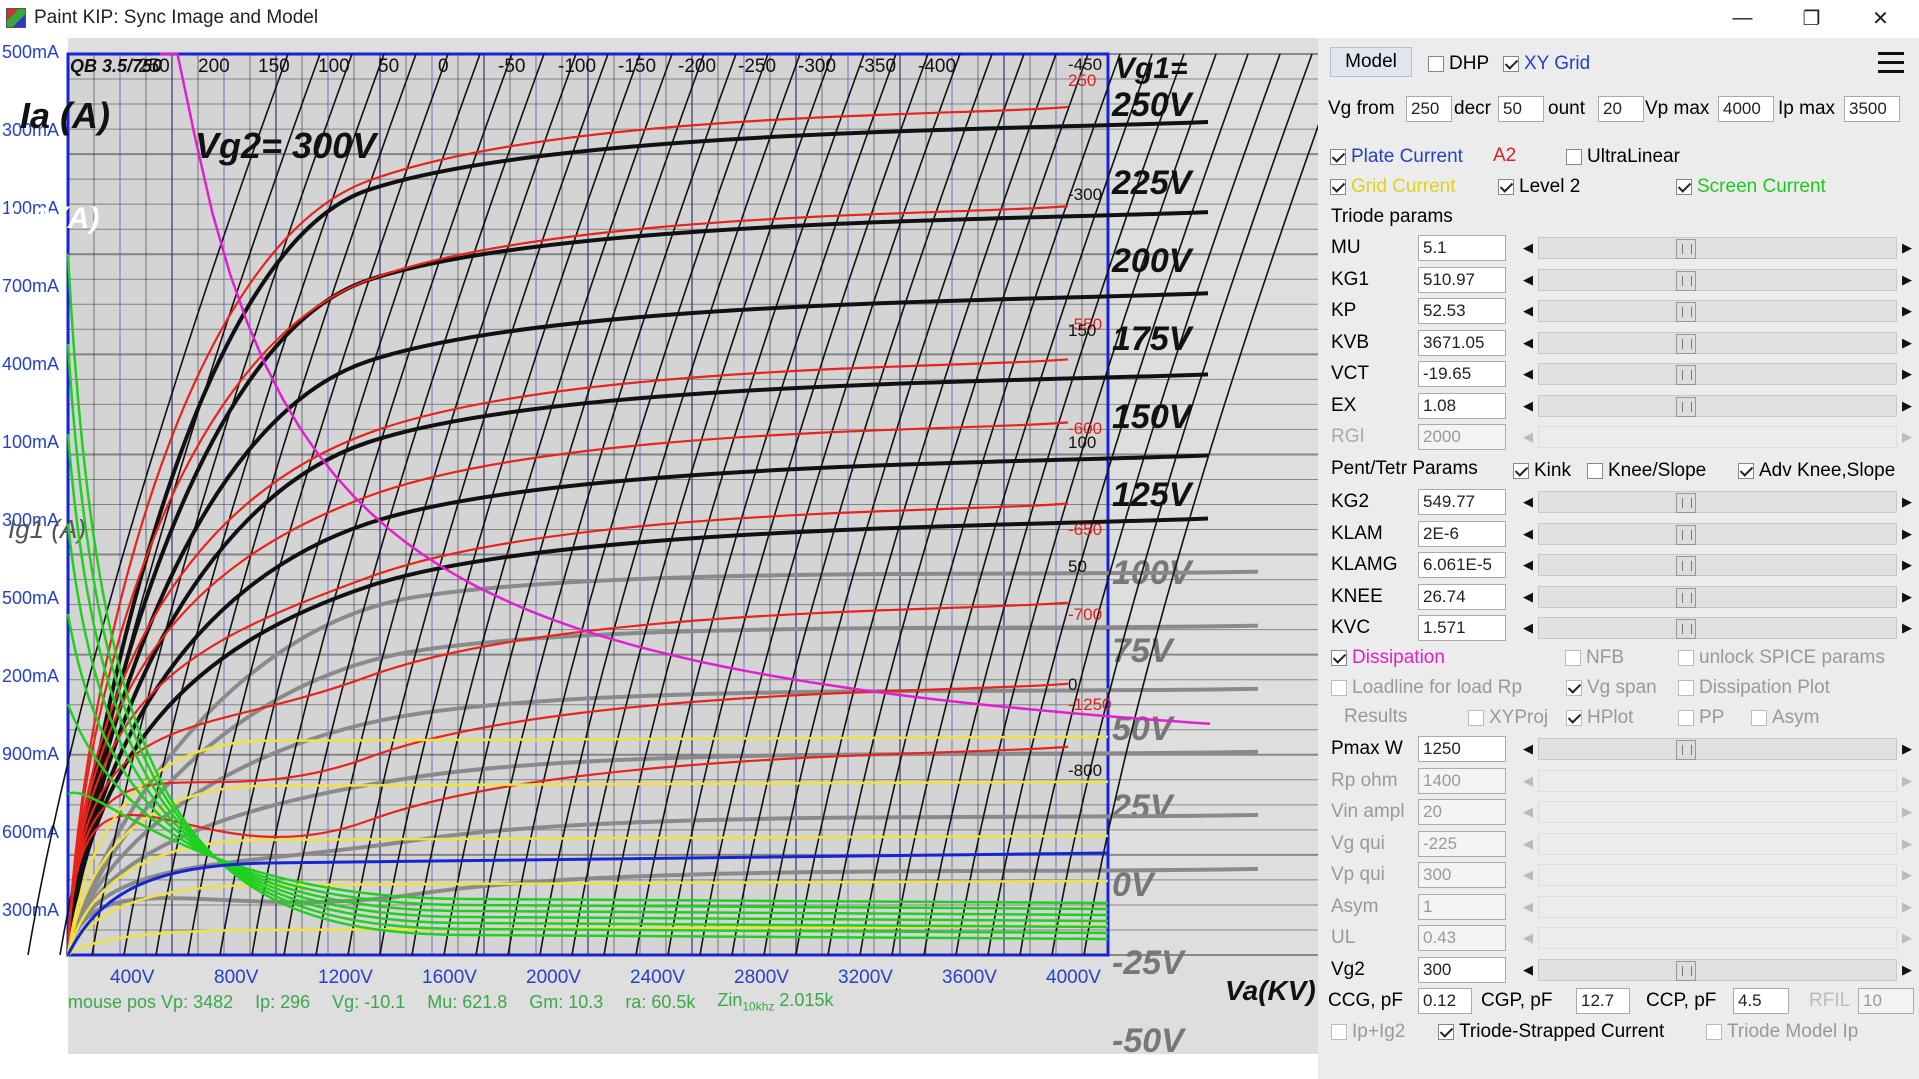 The width and height of the screenshot is (1919, 1079). Describe the element at coordinates (1339, 1032) in the screenshot. I see `ip-ig2-checkbox-box` at that location.